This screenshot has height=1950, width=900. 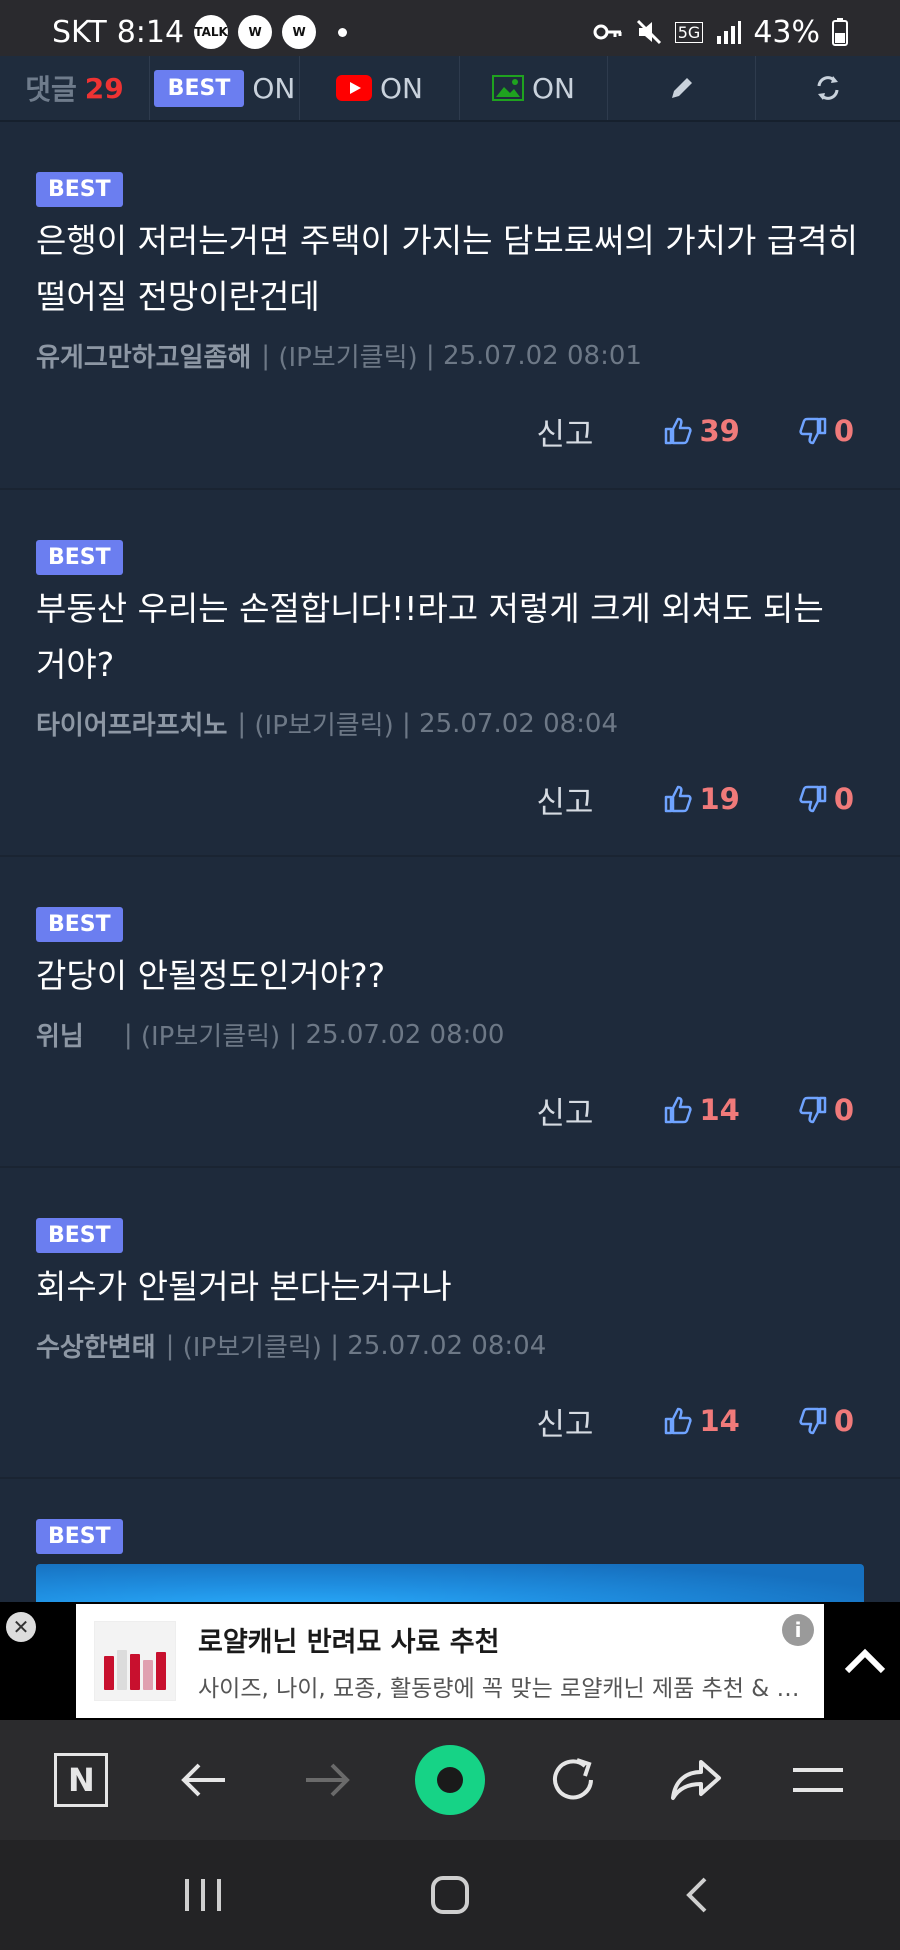 I want to click on chevron-up-icon, so click(x=865, y=1661).